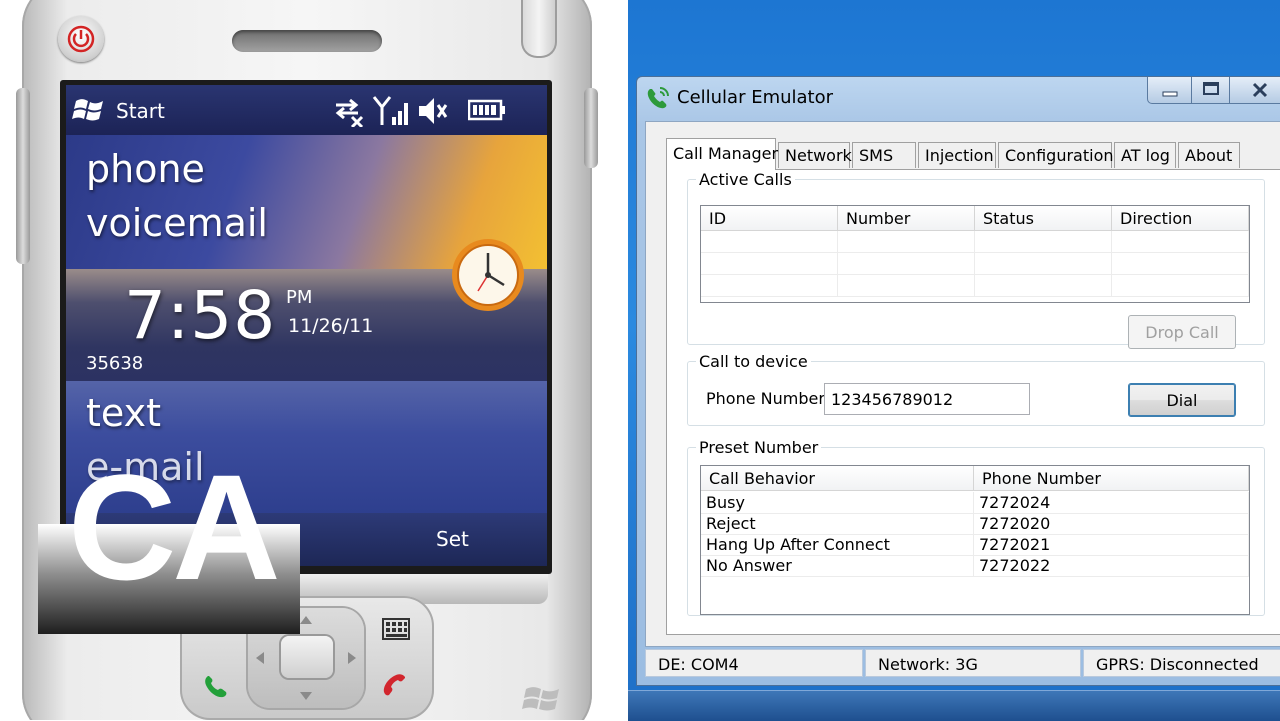  What do you see at coordinates (1170, 90) in the screenshot?
I see `minimize-button` at bounding box center [1170, 90].